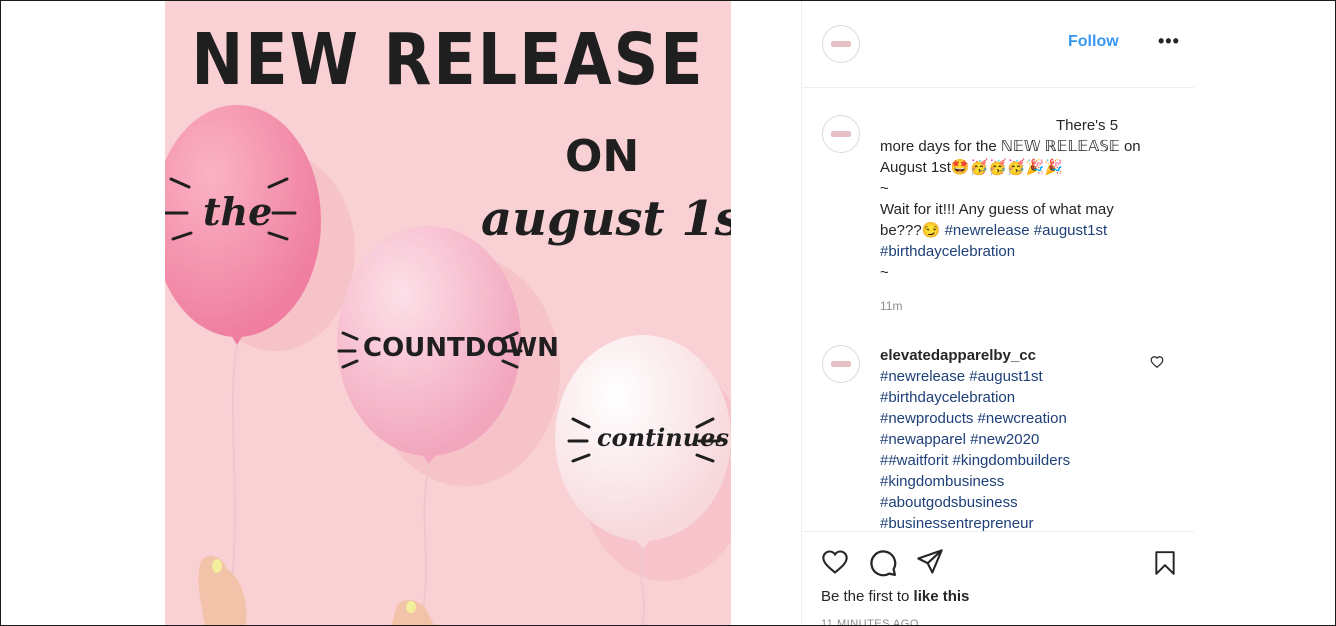 The height and width of the screenshot is (626, 1336). I want to click on stylized-text: ℕ𝔼𝕎 ℝ𝔼𝕃𝔼𝔸𝕊𝔼, so click(1060, 146).